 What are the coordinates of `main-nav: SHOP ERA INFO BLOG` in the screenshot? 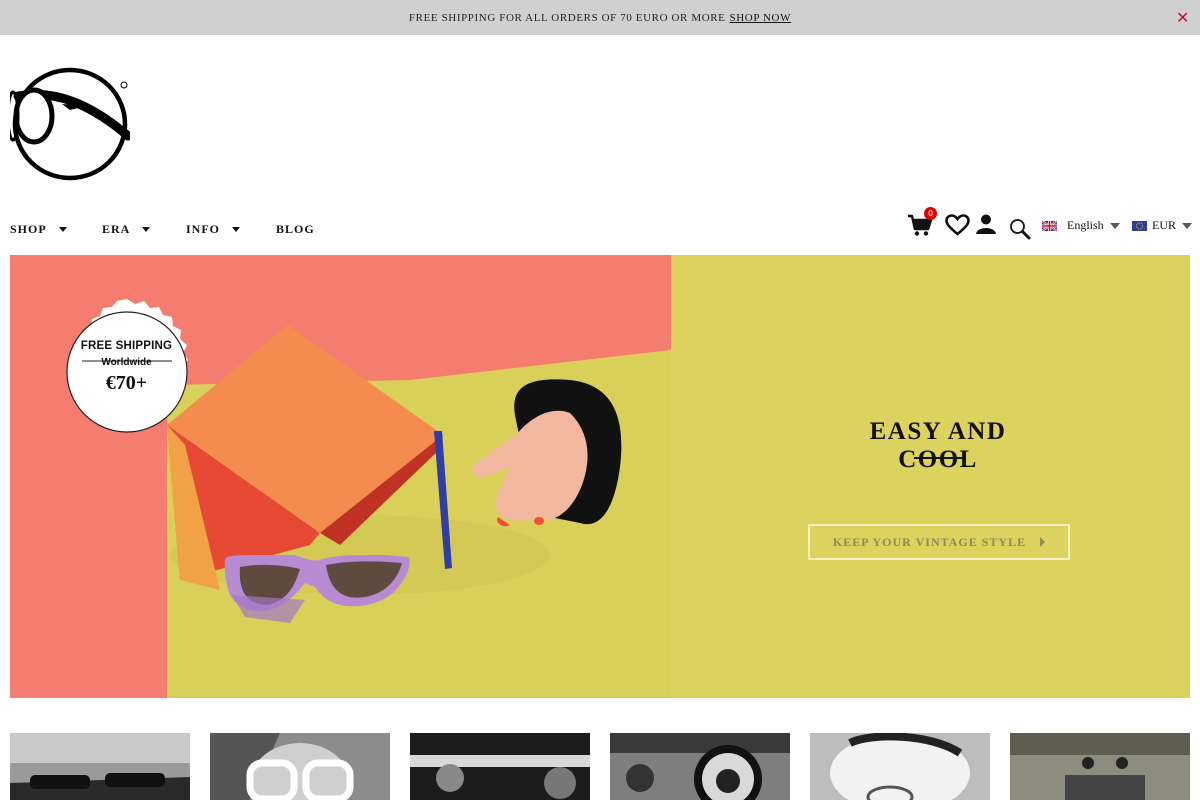 It's located at (162, 229).